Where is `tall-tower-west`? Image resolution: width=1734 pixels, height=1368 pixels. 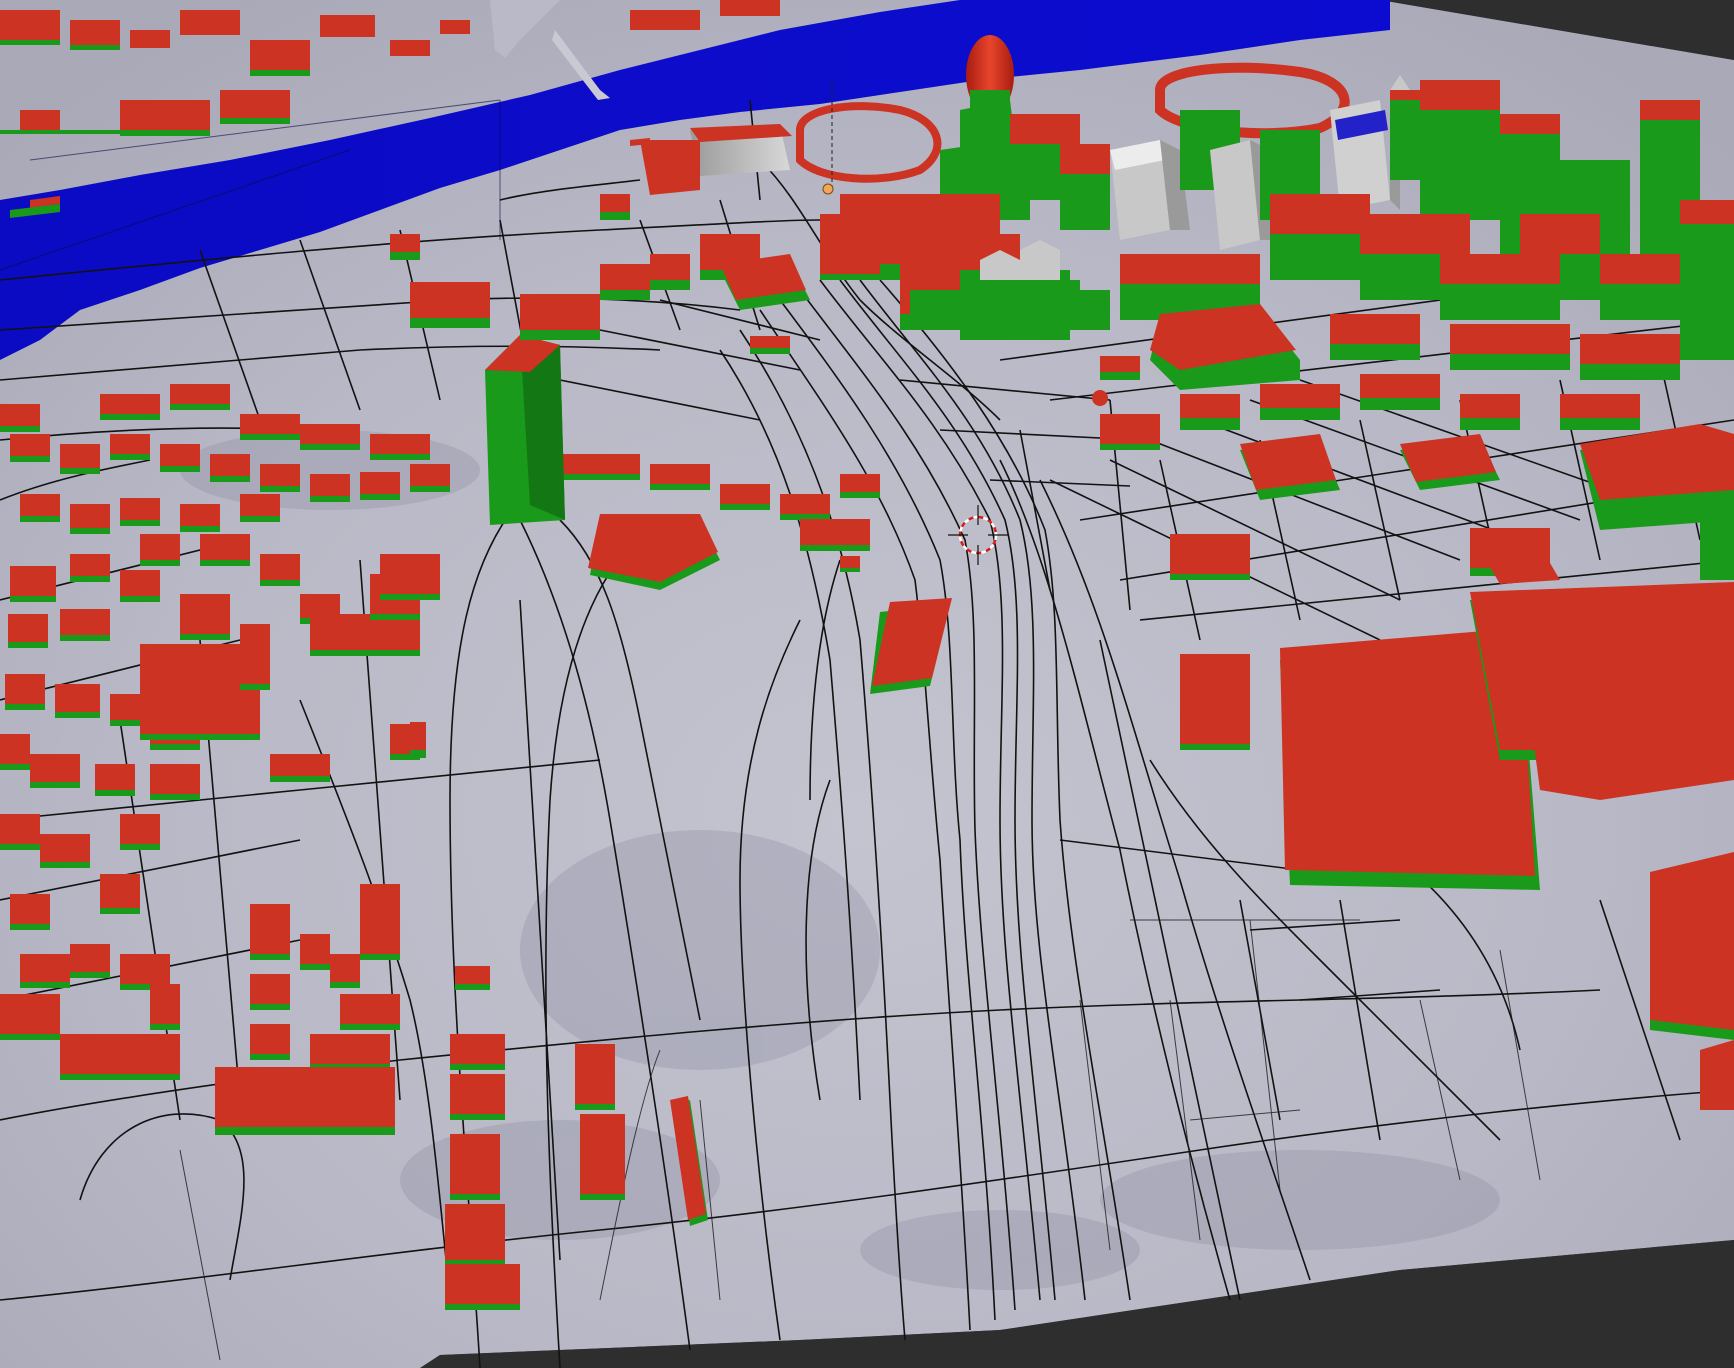 tall-tower-west is located at coordinates (525, 430).